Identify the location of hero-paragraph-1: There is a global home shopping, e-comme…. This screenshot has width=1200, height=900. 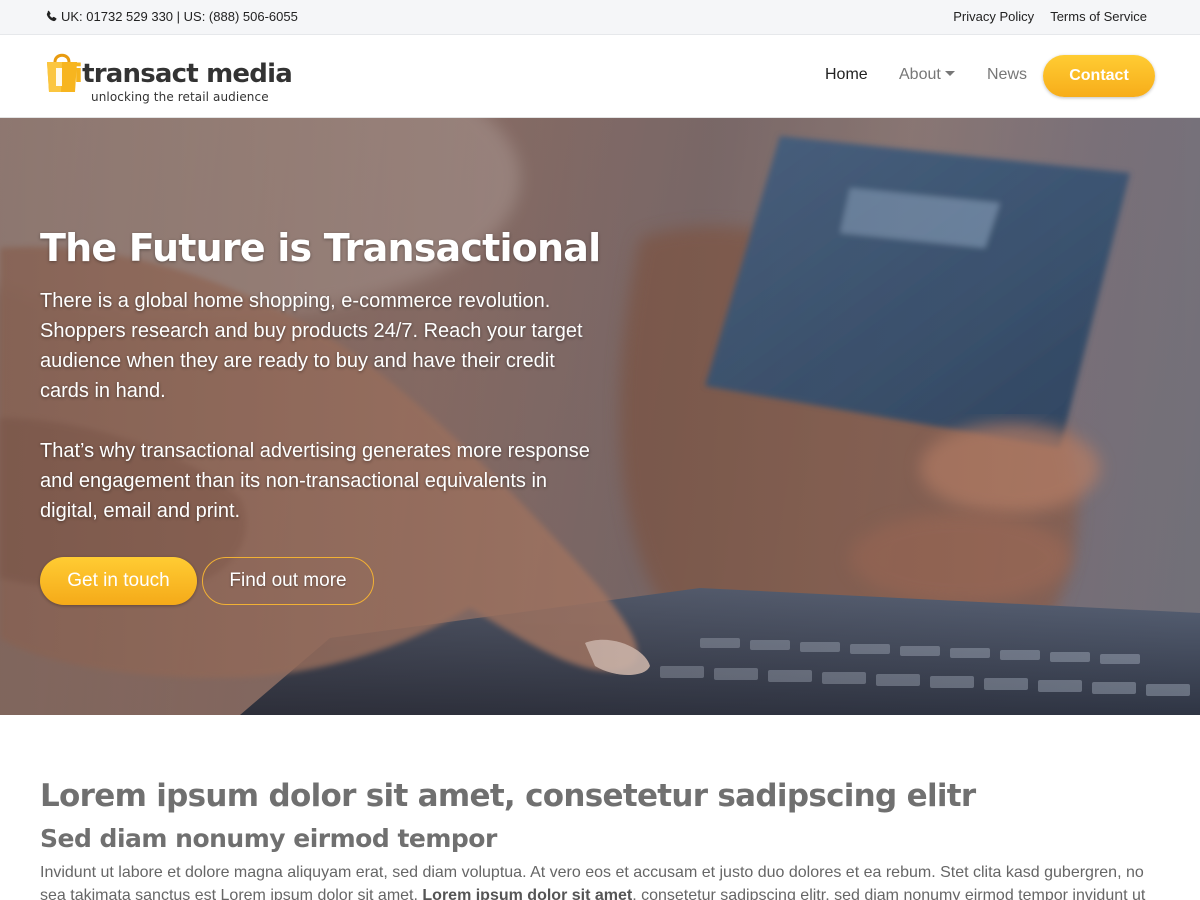
(311, 346).